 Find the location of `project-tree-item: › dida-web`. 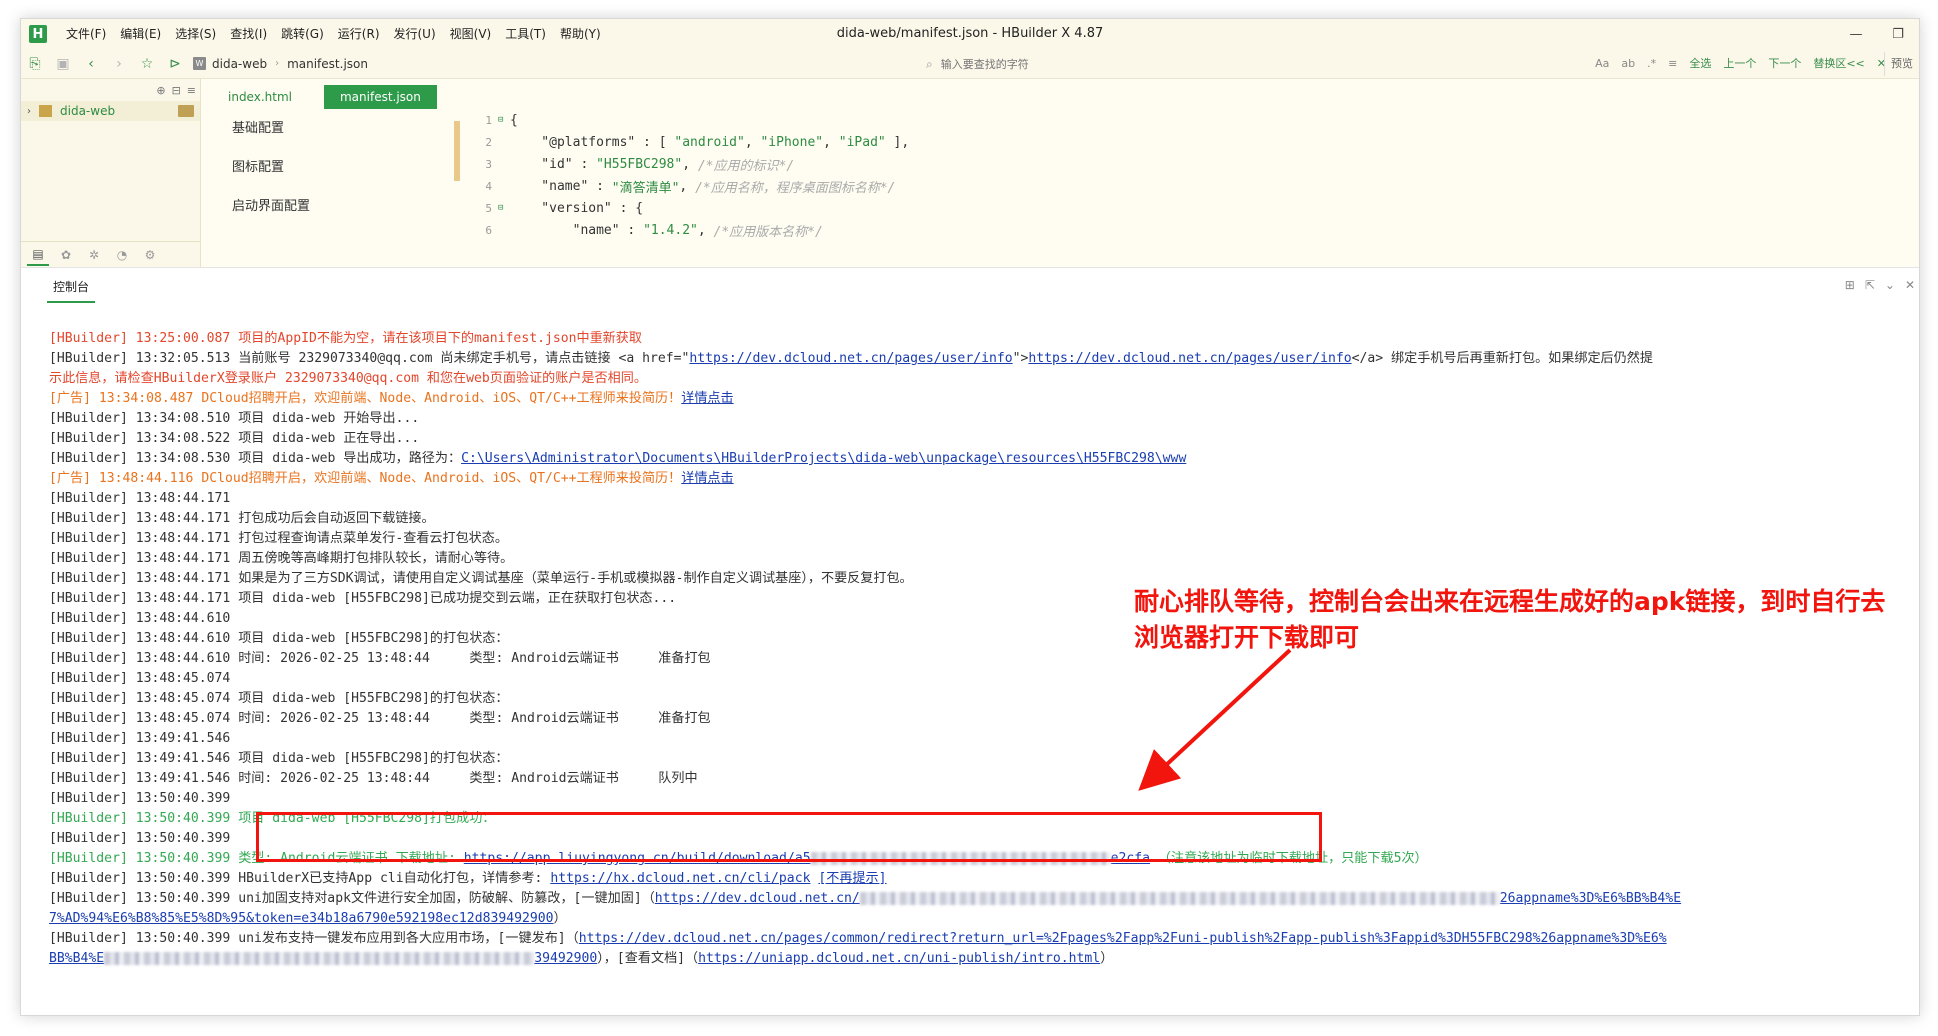

project-tree-item: › dida-web is located at coordinates (110, 111).